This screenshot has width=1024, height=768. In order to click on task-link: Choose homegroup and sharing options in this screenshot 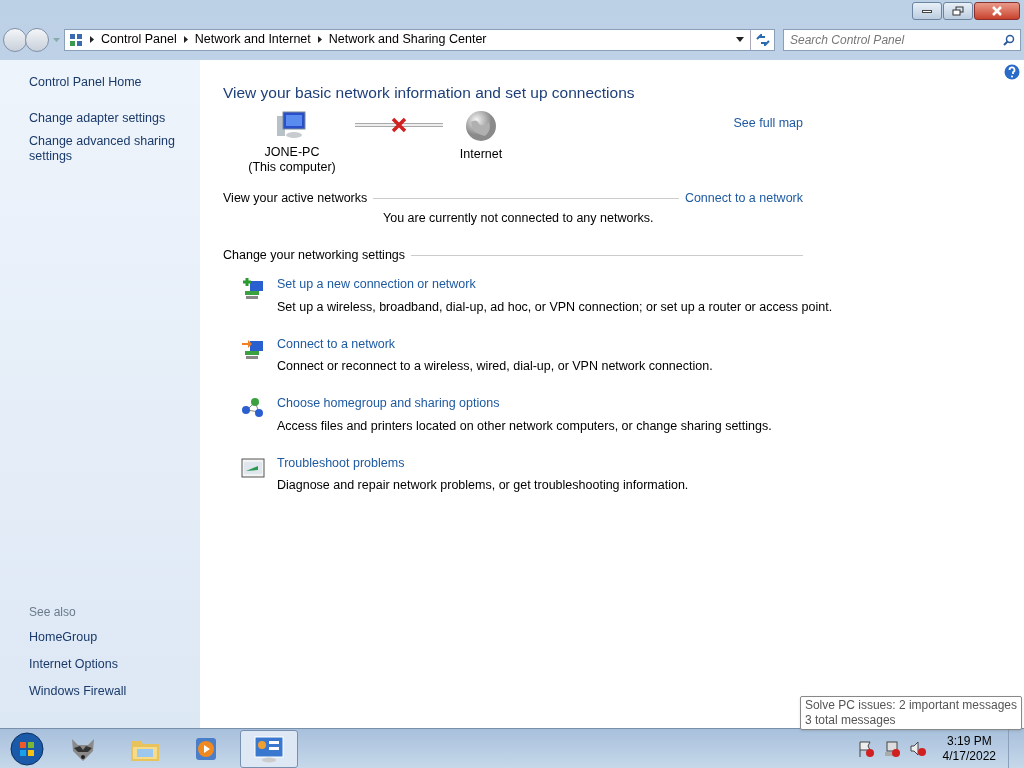, I will do `click(388, 403)`.